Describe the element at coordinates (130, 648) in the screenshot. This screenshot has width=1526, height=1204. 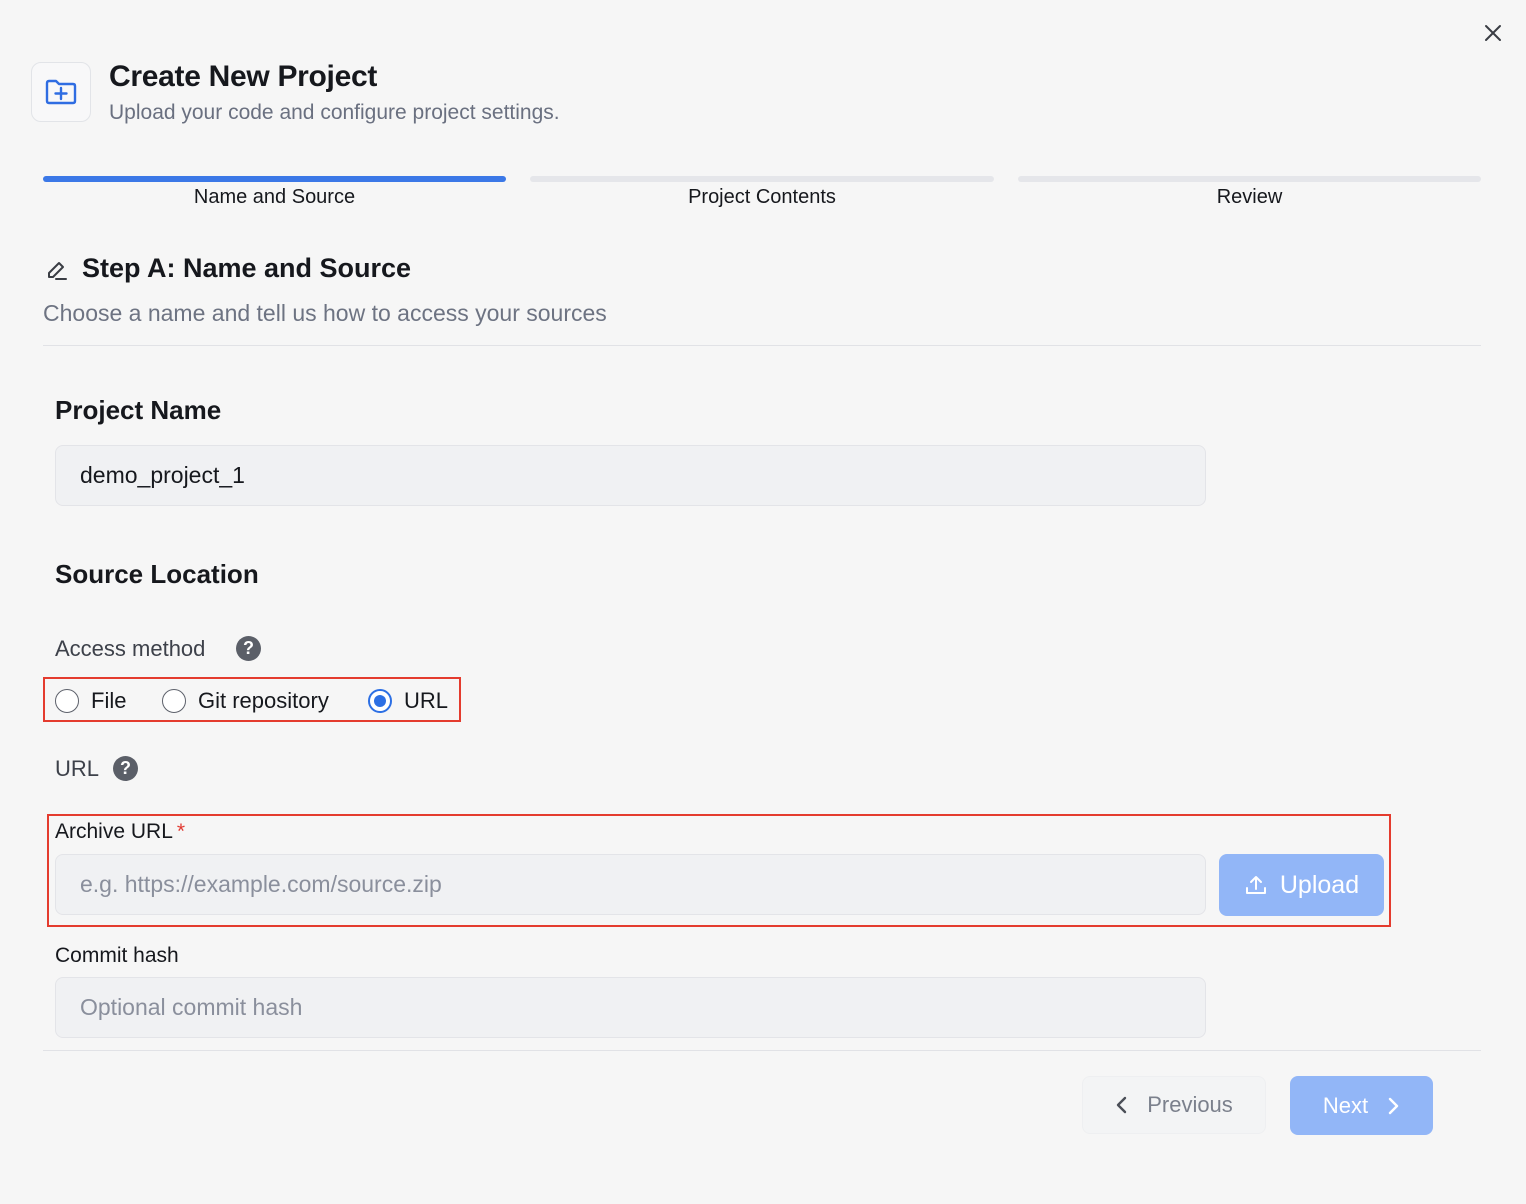
I see `access-method-label: Access method` at that location.